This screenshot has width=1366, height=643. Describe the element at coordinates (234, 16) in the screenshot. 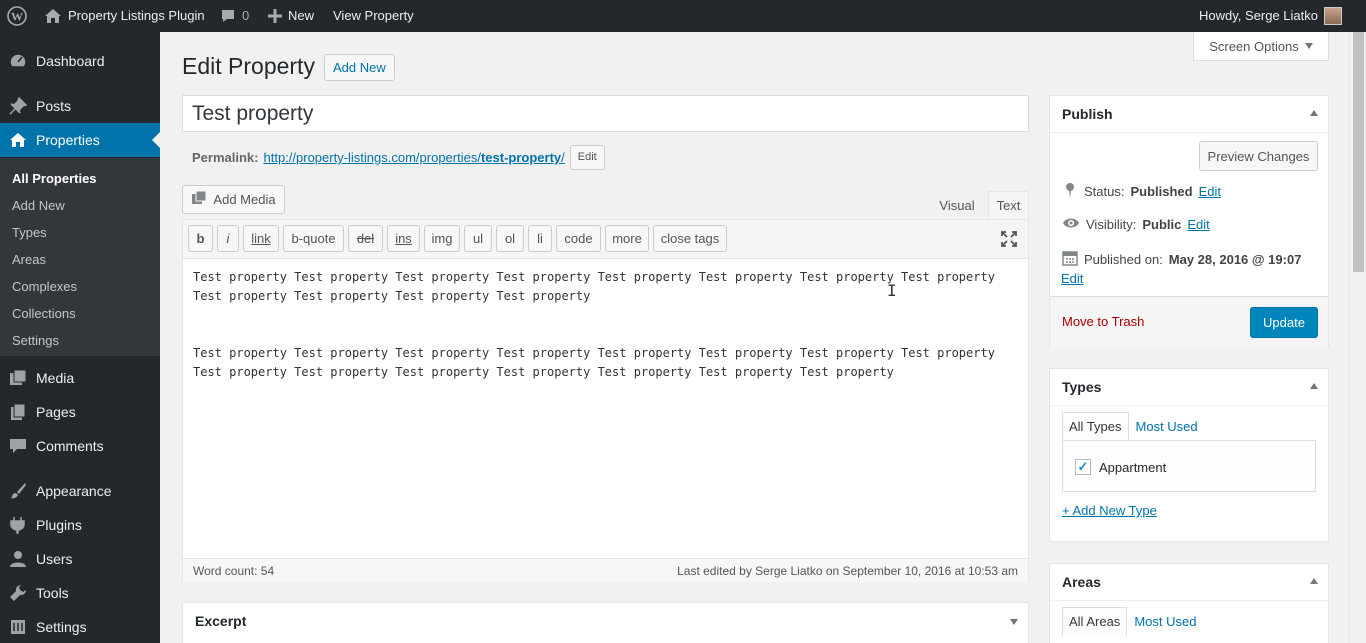

I see `comments-link: 0` at that location.